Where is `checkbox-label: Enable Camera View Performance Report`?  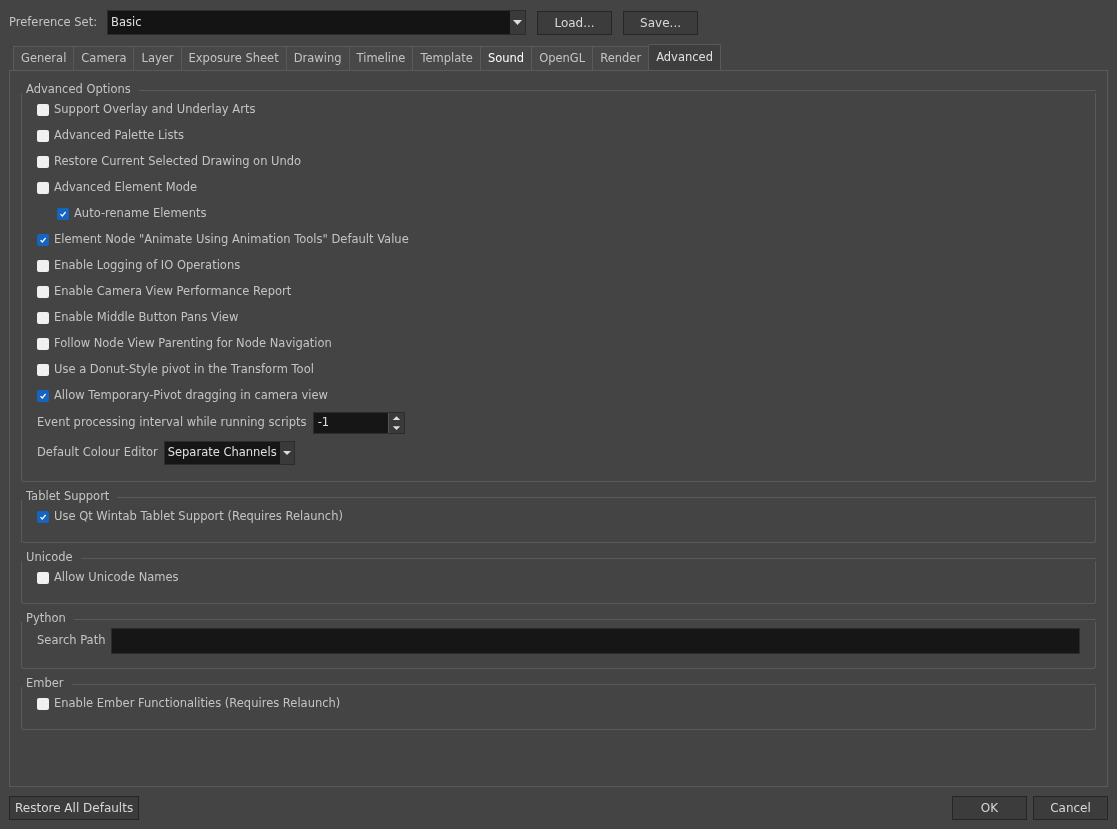 checkbox-label: Enable Camera View Performance Report is located at coordinates (173, 292).